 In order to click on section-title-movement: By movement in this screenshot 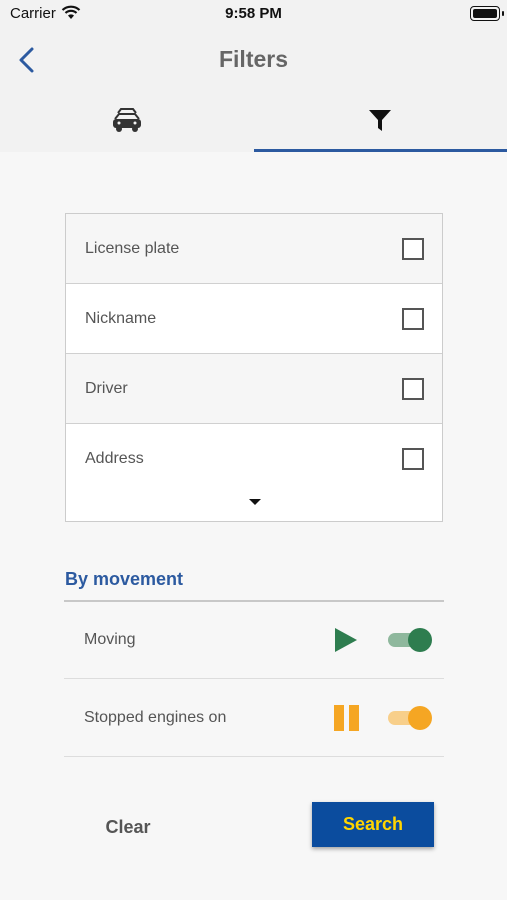, I will do `click(124, 579)`.